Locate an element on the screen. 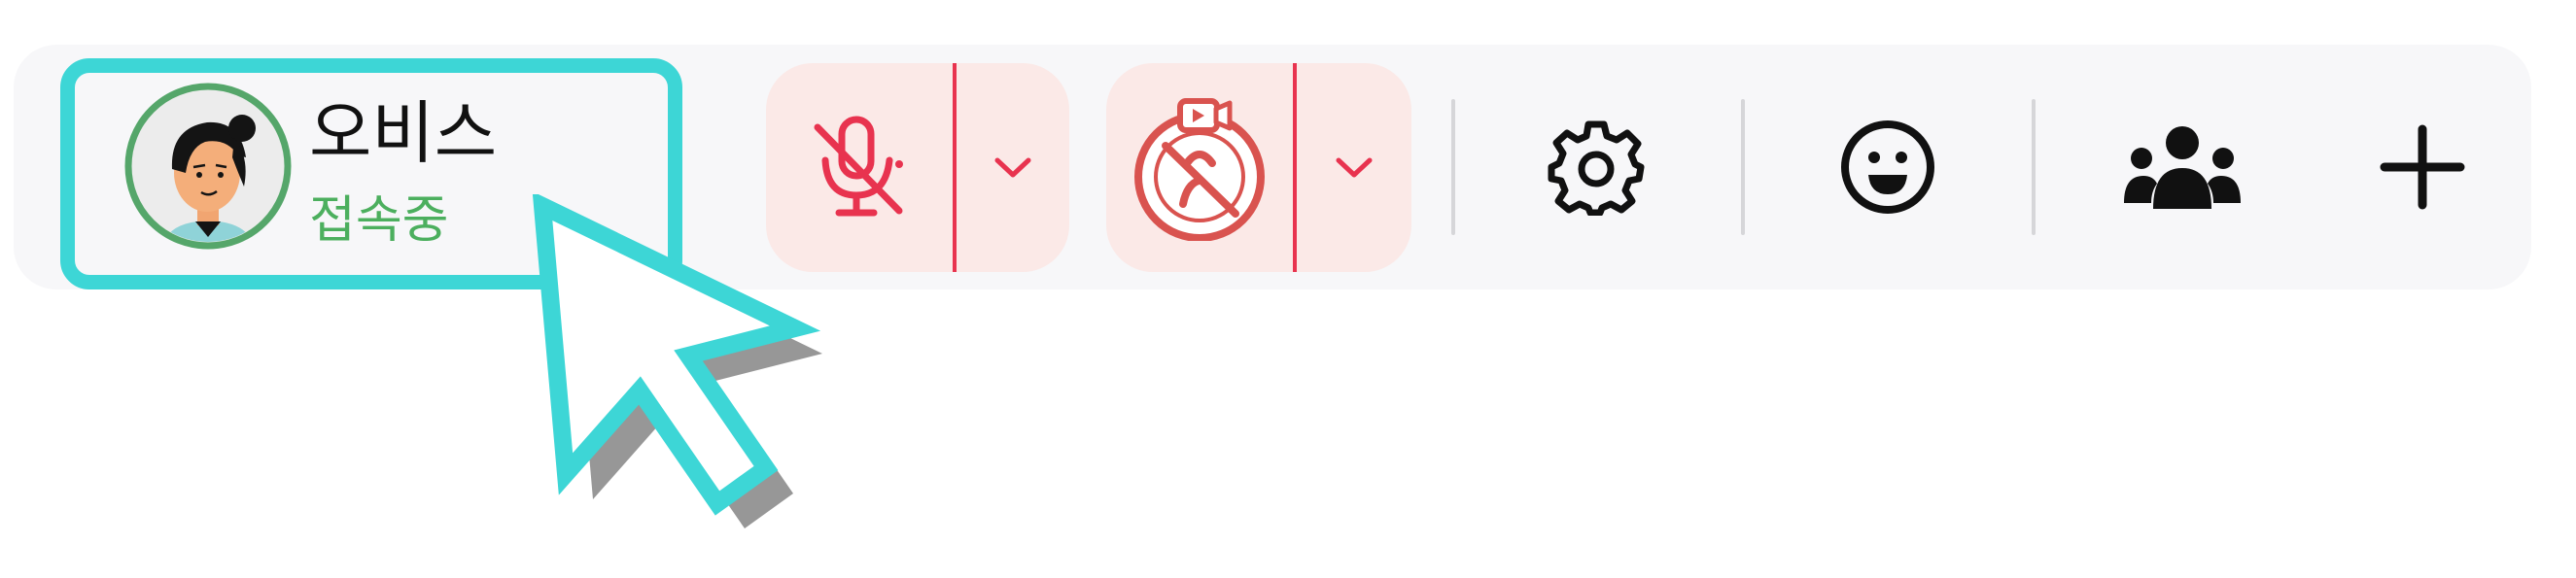  camera-toggle-button is located at coordinates (1199, 167).